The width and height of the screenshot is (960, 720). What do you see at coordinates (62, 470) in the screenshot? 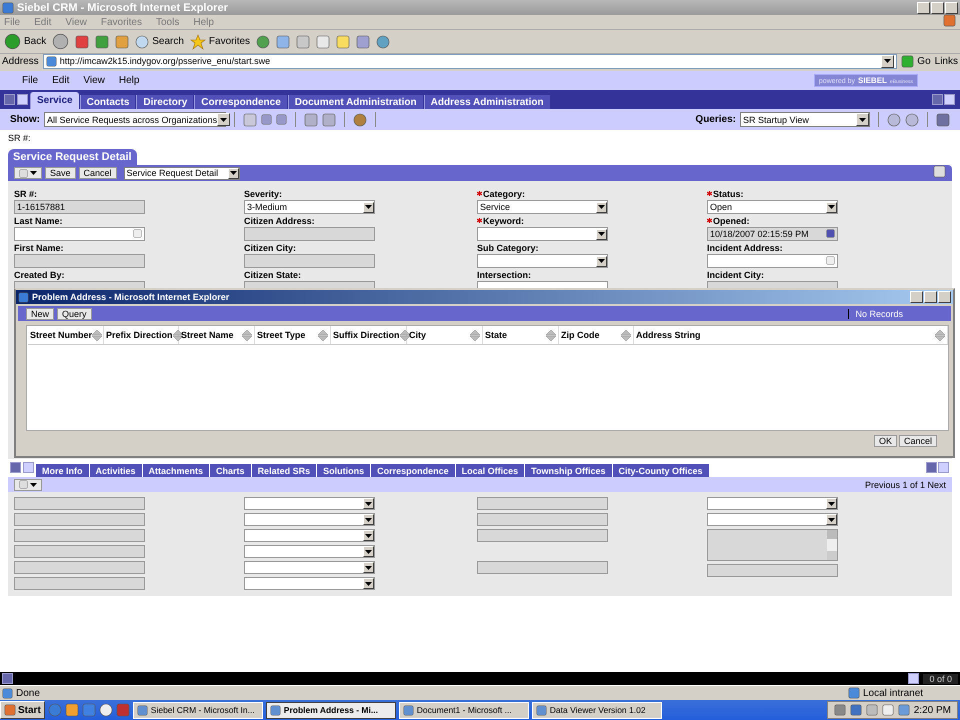
I see `view-tab: More Info` at bounding box center [62, 470].